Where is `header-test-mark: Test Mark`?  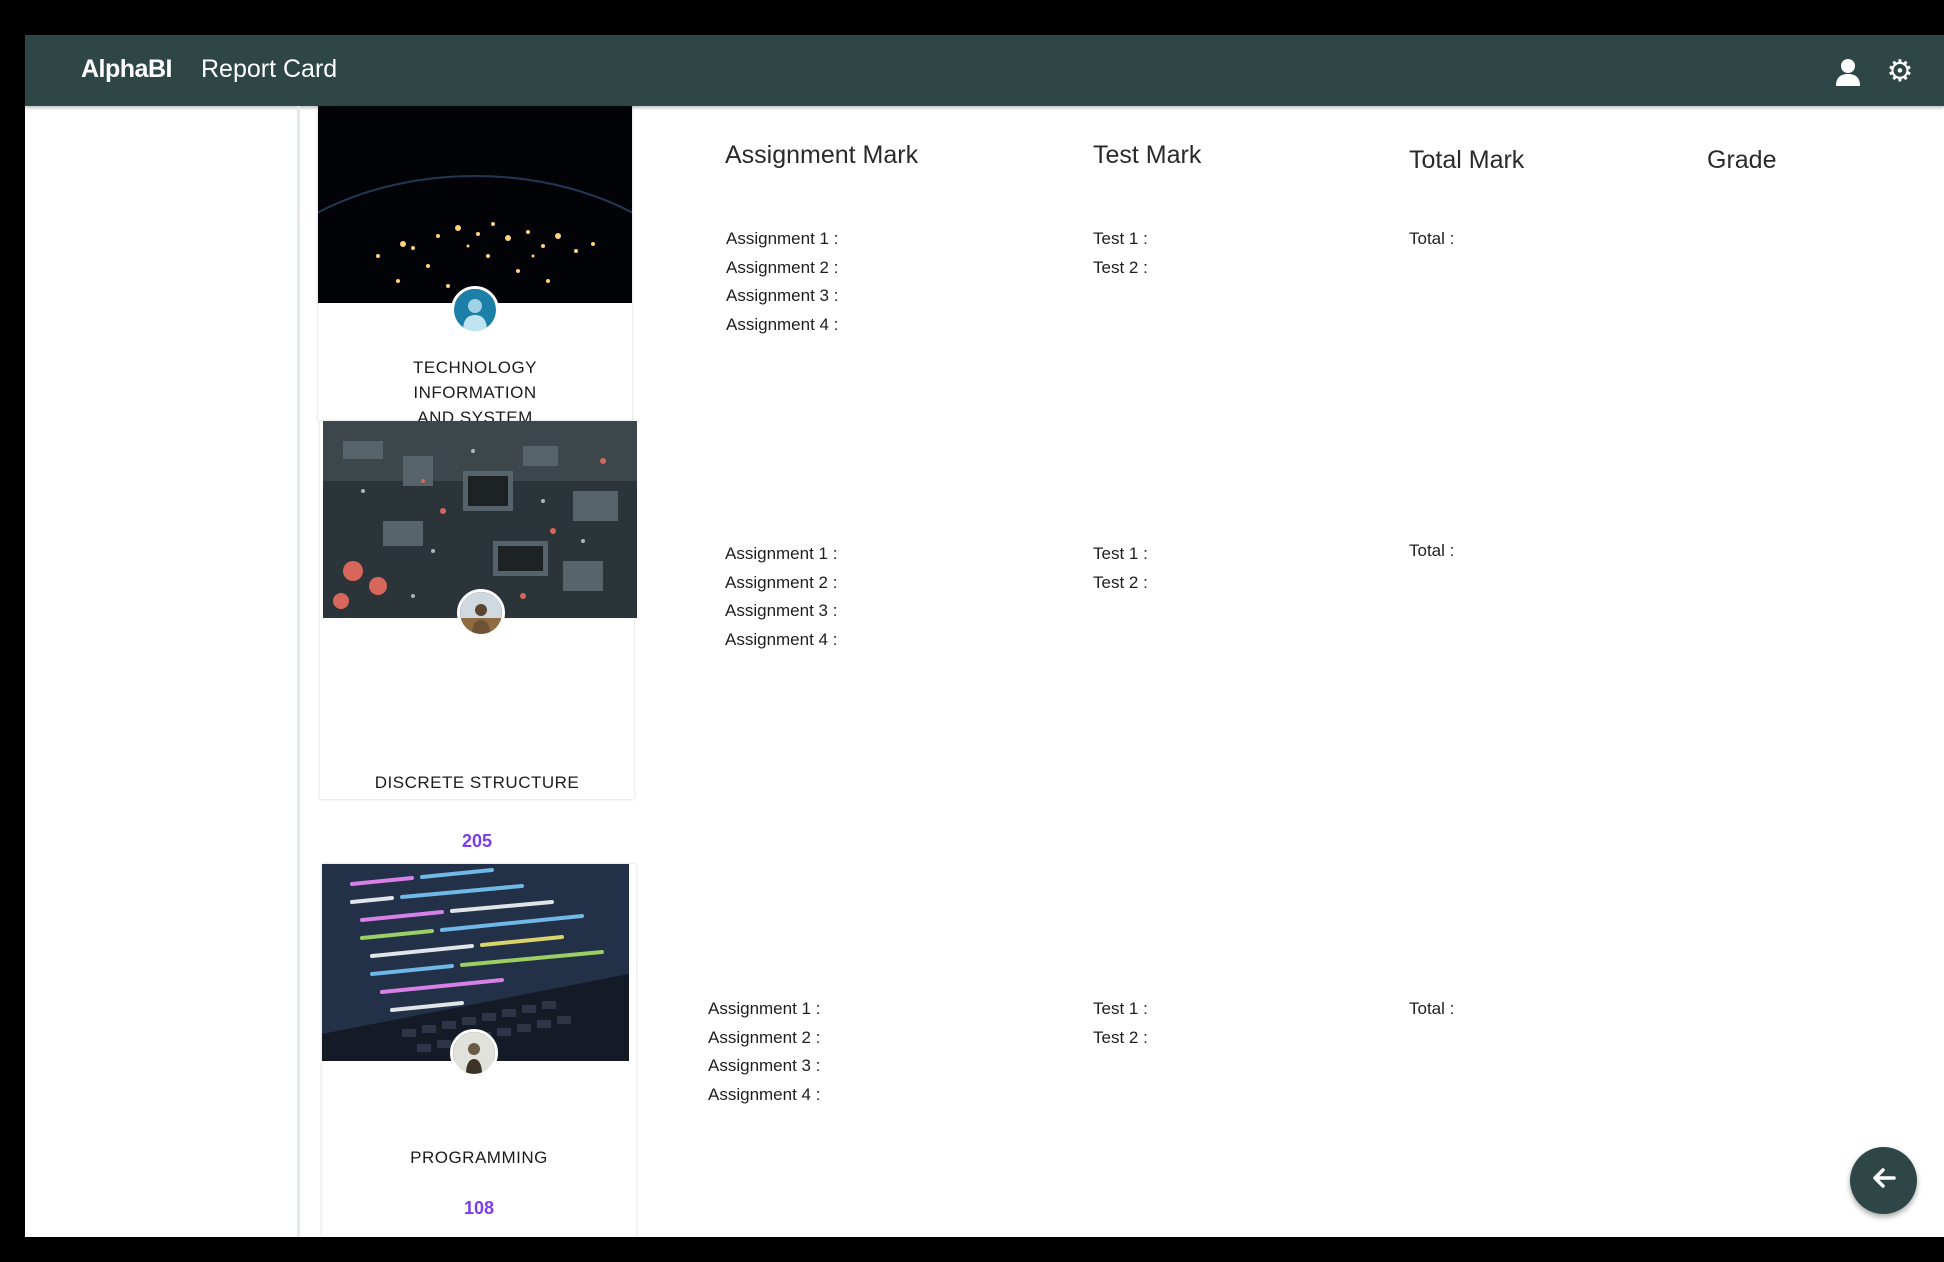 header-test-mark: Test Mark is located at coordinates (1147, 155).